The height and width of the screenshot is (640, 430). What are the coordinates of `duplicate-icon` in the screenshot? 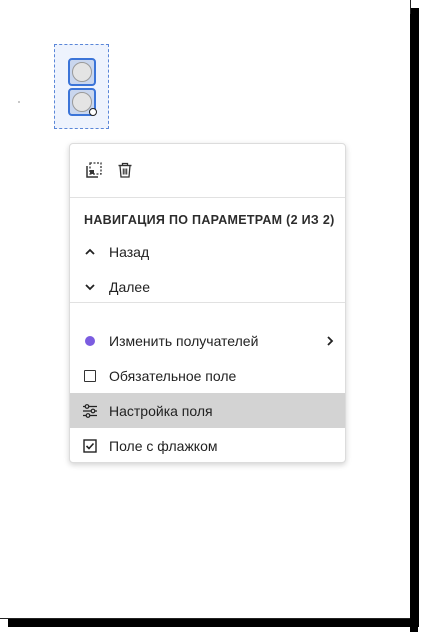 It's located at (94, 170).